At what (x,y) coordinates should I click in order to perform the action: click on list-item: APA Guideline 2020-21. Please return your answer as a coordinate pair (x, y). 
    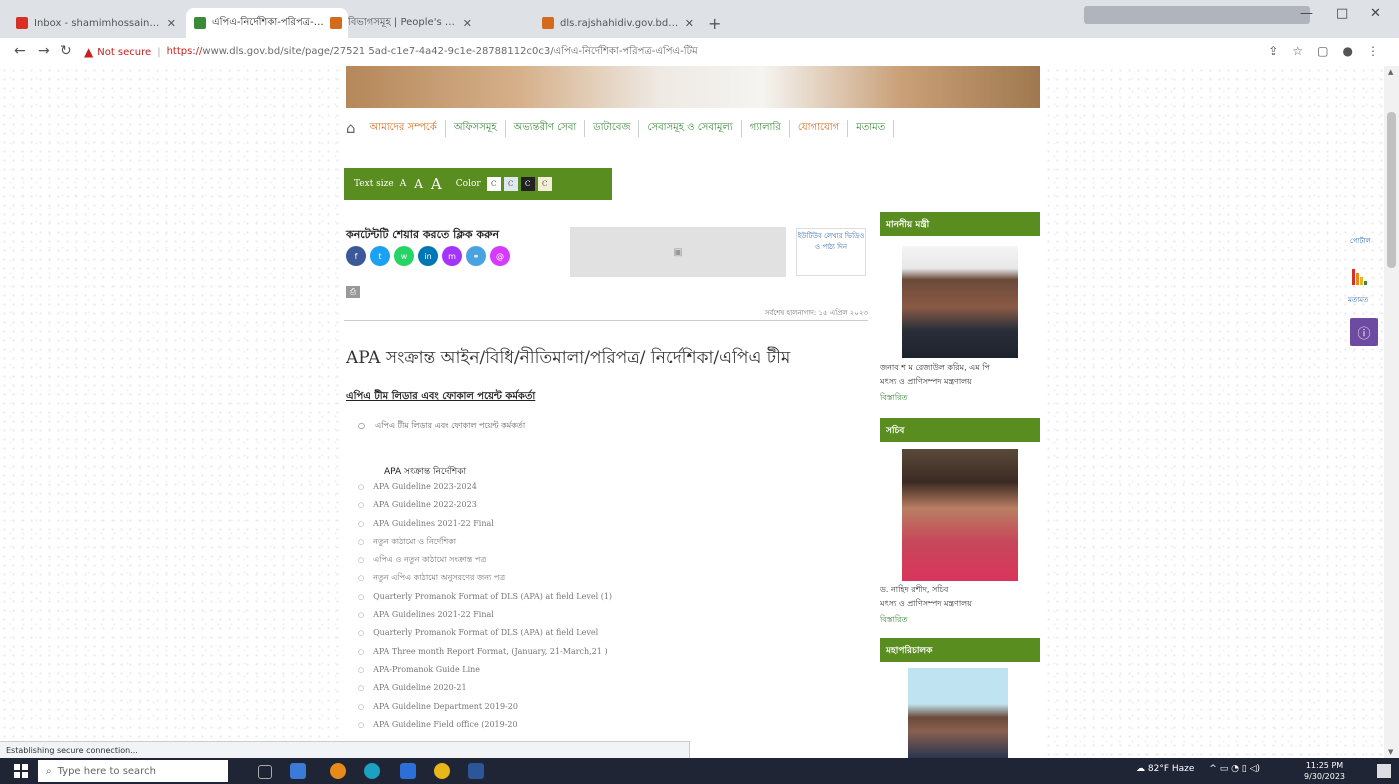
    Looking at the image, I should click on (485, 688).